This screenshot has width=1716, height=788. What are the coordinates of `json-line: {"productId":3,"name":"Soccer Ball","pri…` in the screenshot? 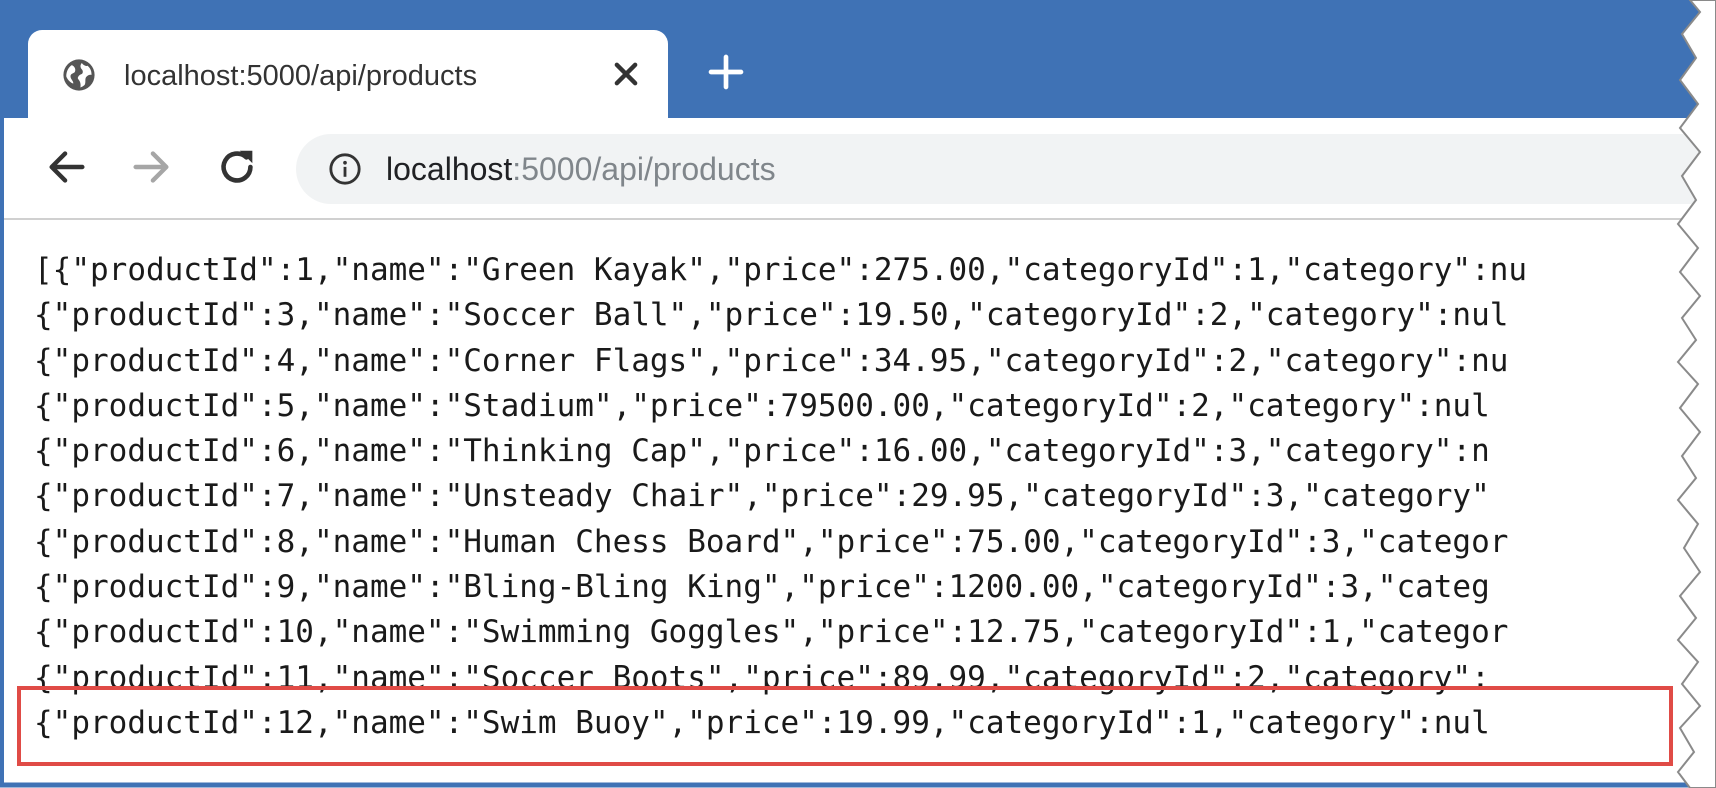 It's located at (771, 315).